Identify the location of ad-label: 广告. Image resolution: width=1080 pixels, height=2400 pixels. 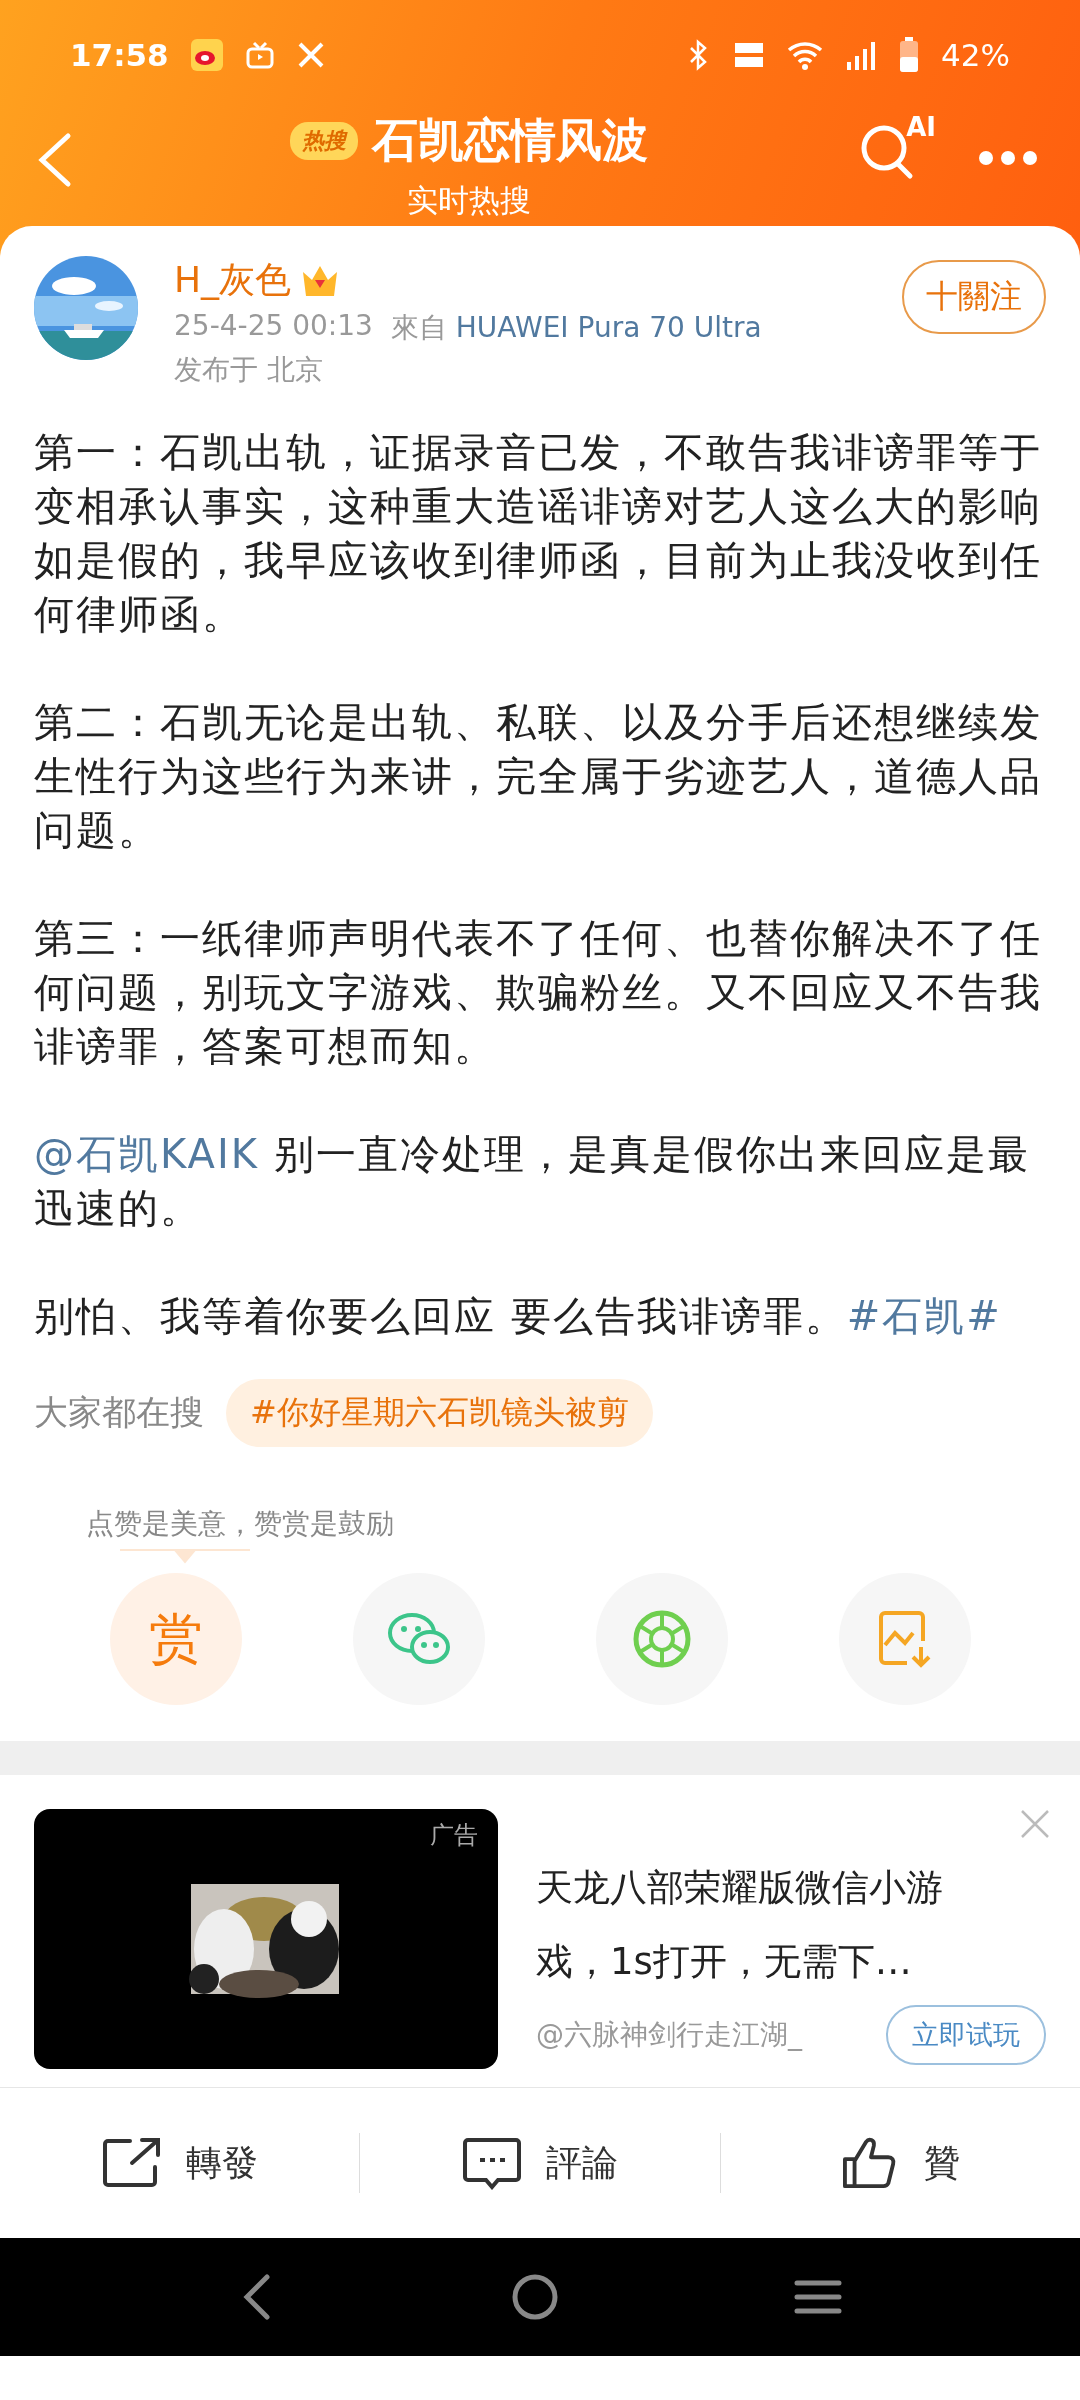
(454, 1835).